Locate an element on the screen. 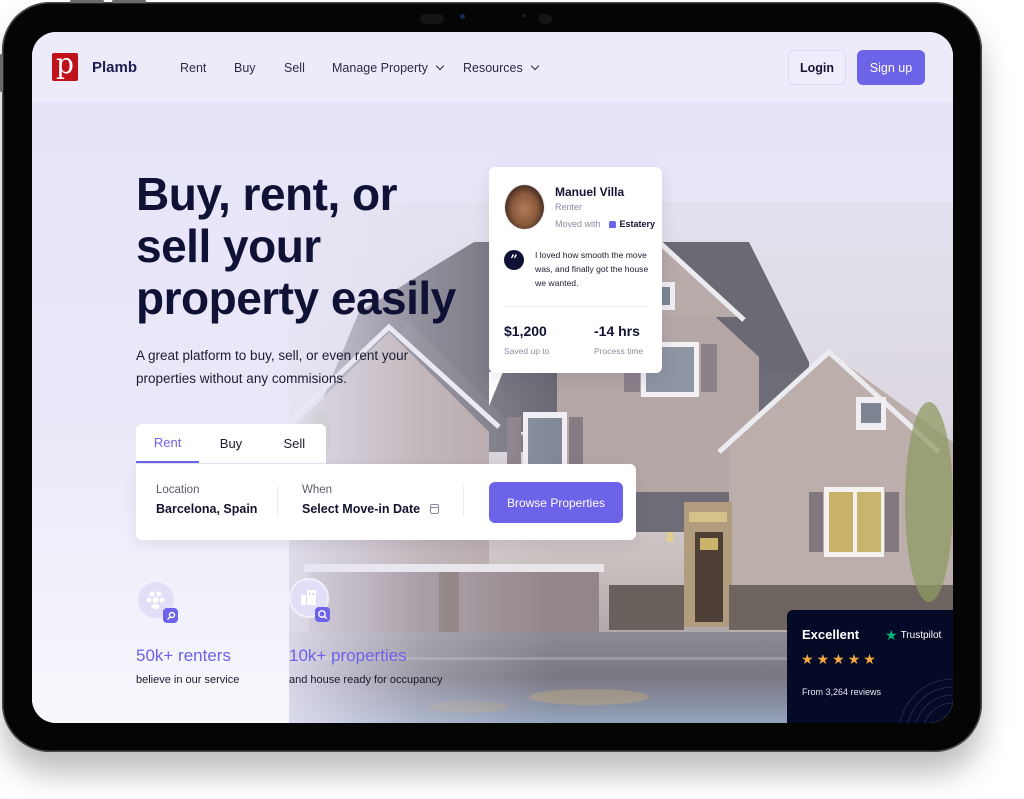 The width and height of the screenshot is (1024, 799). login-button: Login is located at coordinates (817, 67).